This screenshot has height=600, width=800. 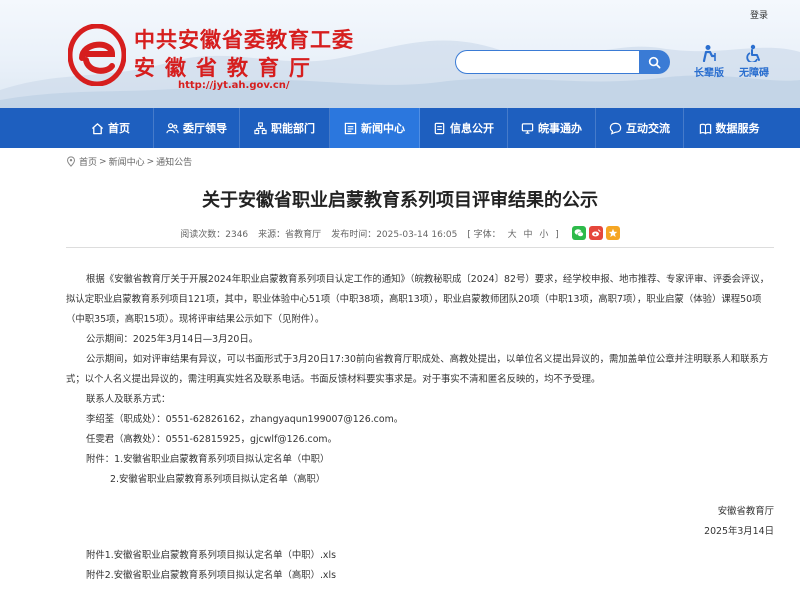 What do you see at coordinates (227, 68) in the screenshot?
I see `logo-title-line2: 安徽省教育厅` at bounding box center [227, 68].